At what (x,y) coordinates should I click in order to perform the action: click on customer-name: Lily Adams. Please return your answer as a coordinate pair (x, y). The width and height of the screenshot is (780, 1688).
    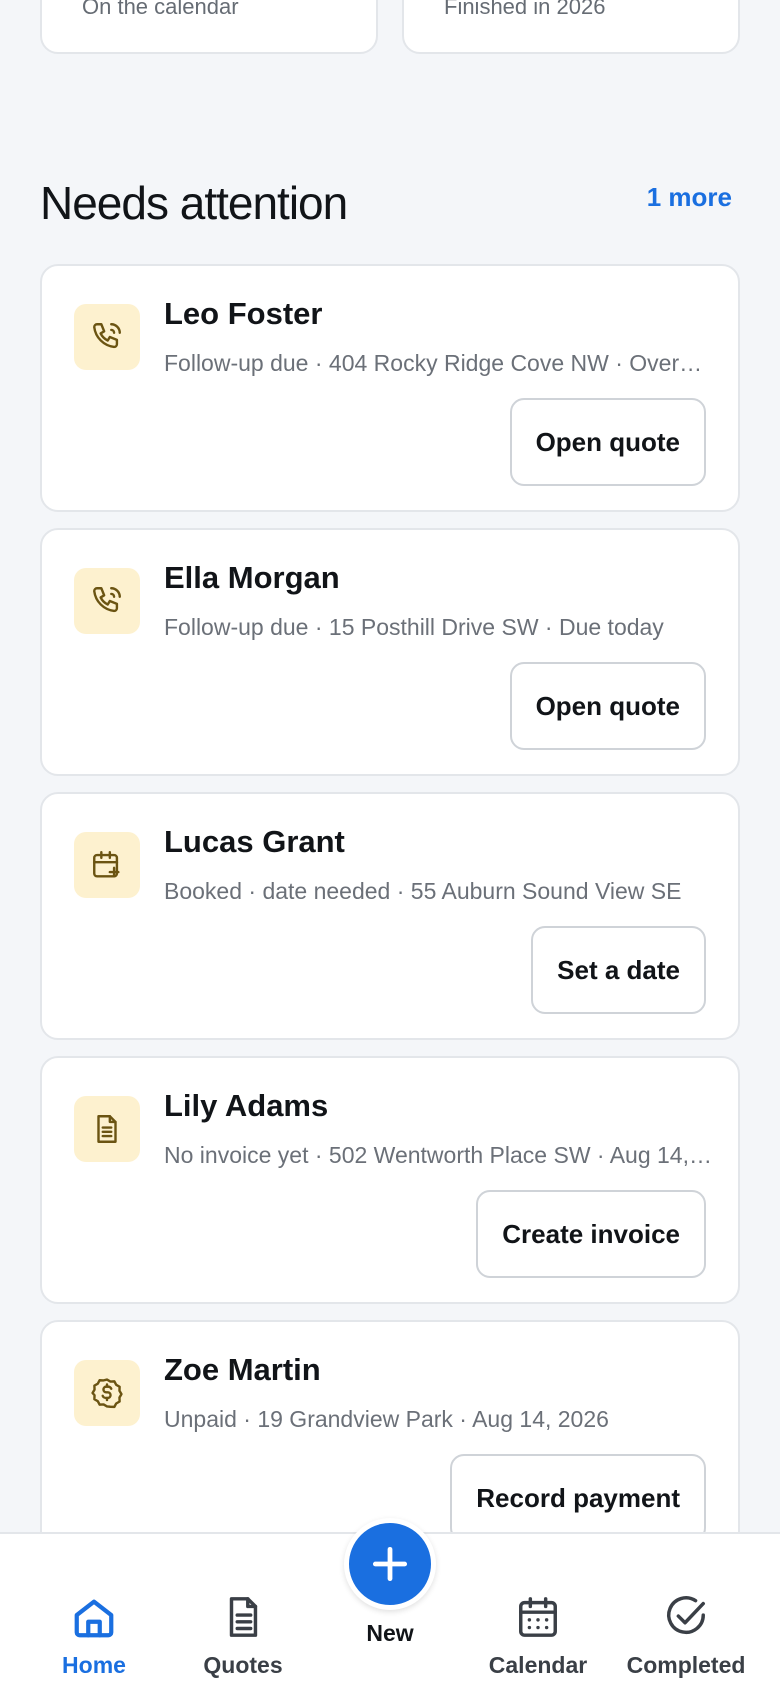
    Looking at the image, I should click on (246, 1105).